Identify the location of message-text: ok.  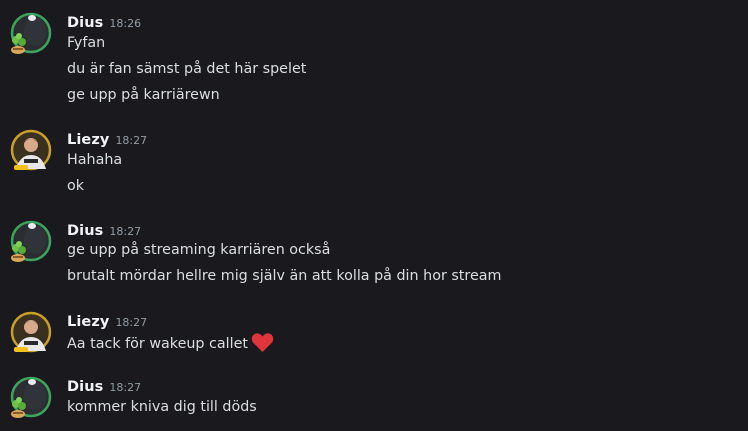
(76, 186).